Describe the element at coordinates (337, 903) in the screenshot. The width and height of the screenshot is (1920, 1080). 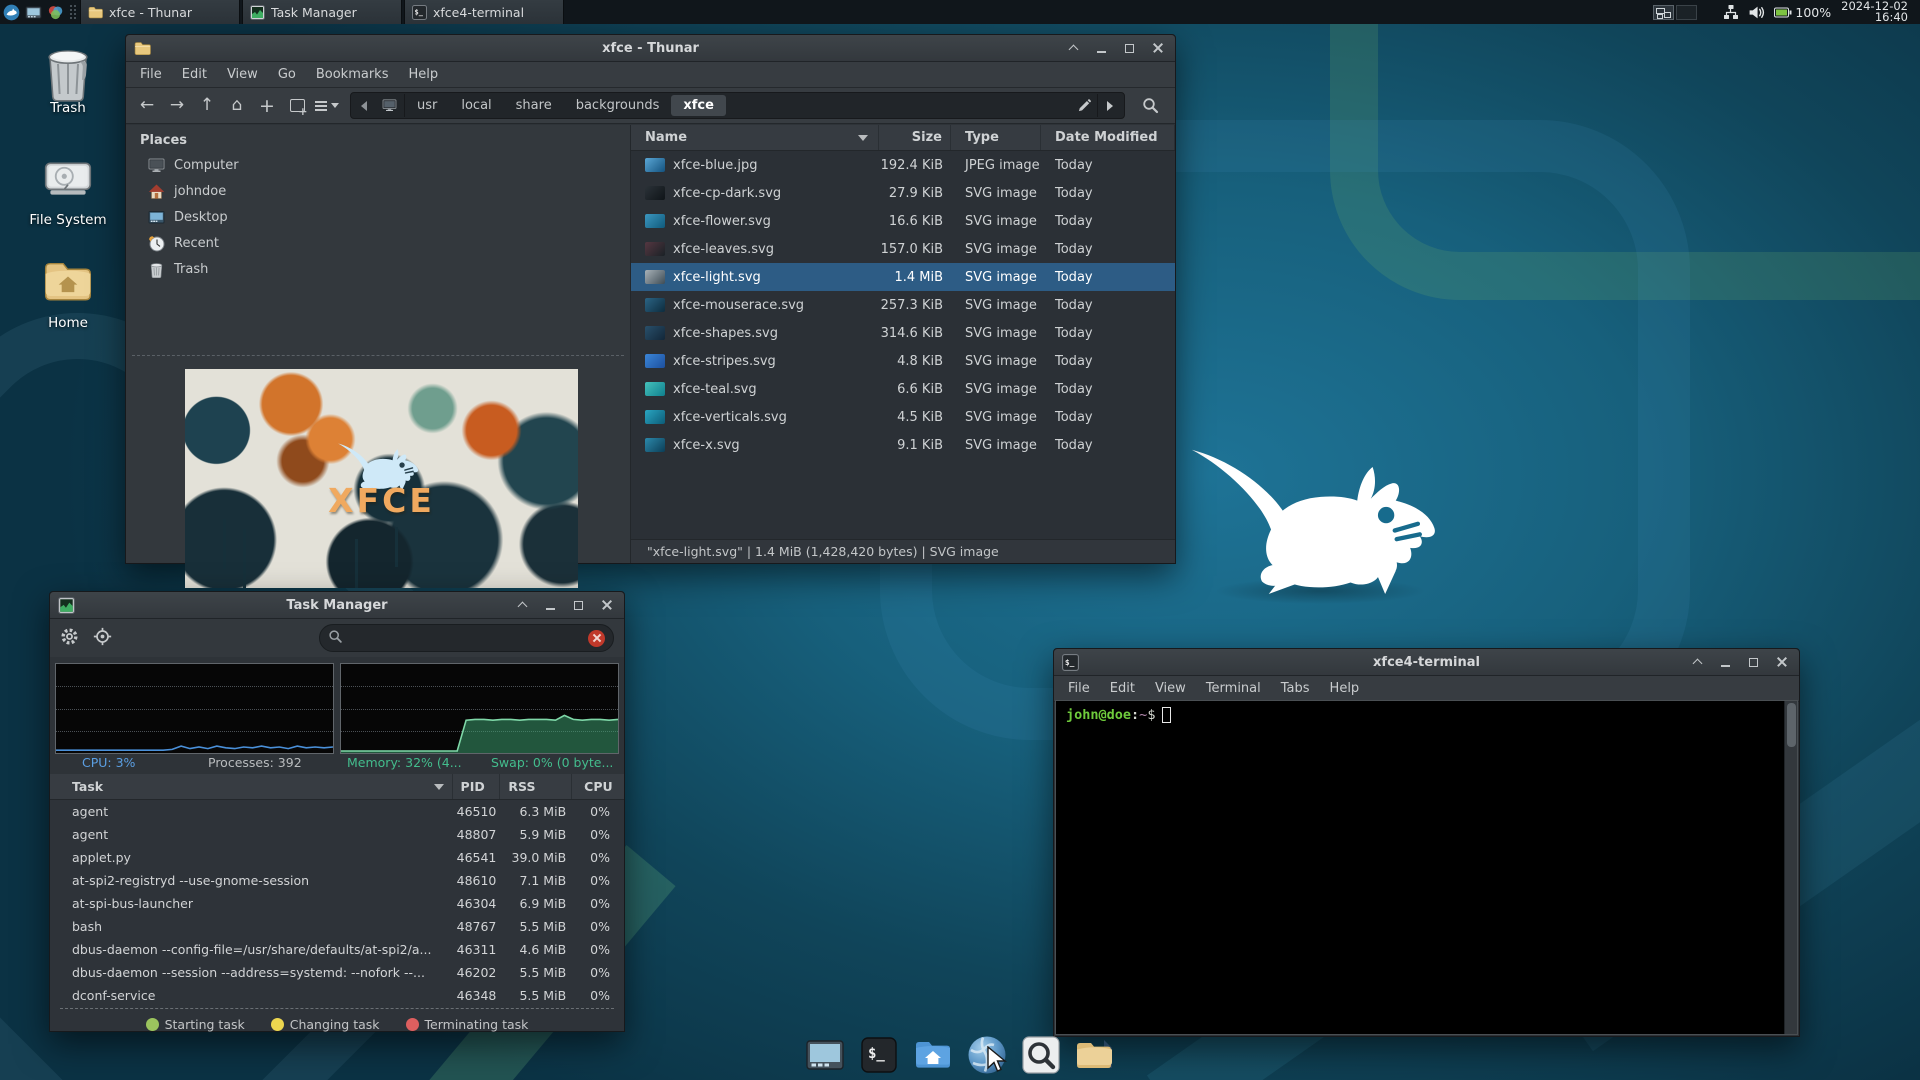
I see `task-row: at-spi-bus-launcher 46304 6.9 MiB 0%` at that location.